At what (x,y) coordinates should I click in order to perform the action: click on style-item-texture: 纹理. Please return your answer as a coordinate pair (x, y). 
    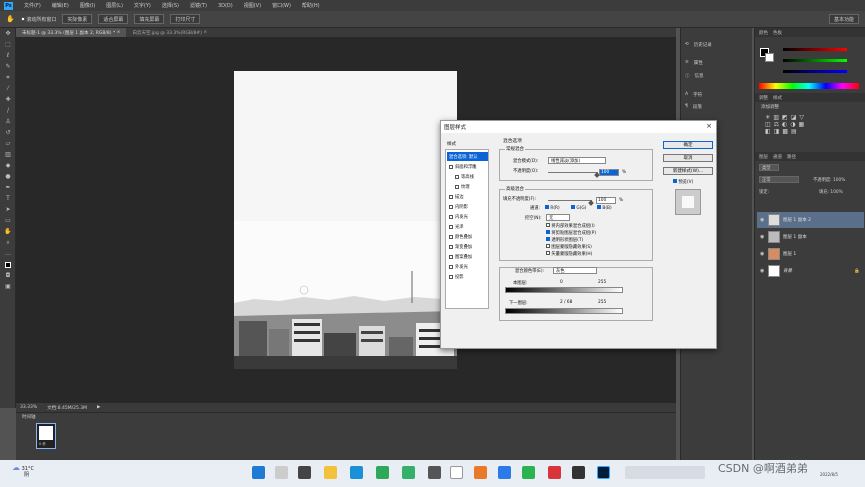
    Looking at the image, I should click on (467, 186).